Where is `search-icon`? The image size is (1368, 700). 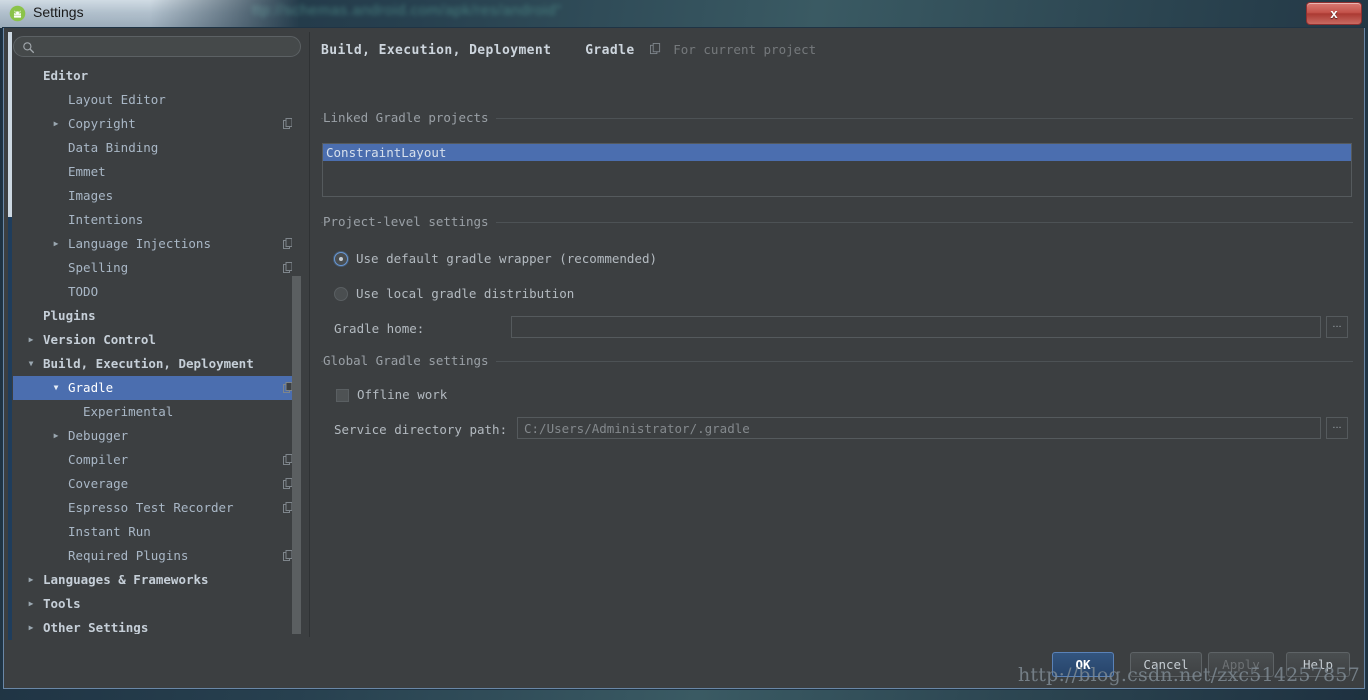 search-icon is located at coordinates (29, 48).